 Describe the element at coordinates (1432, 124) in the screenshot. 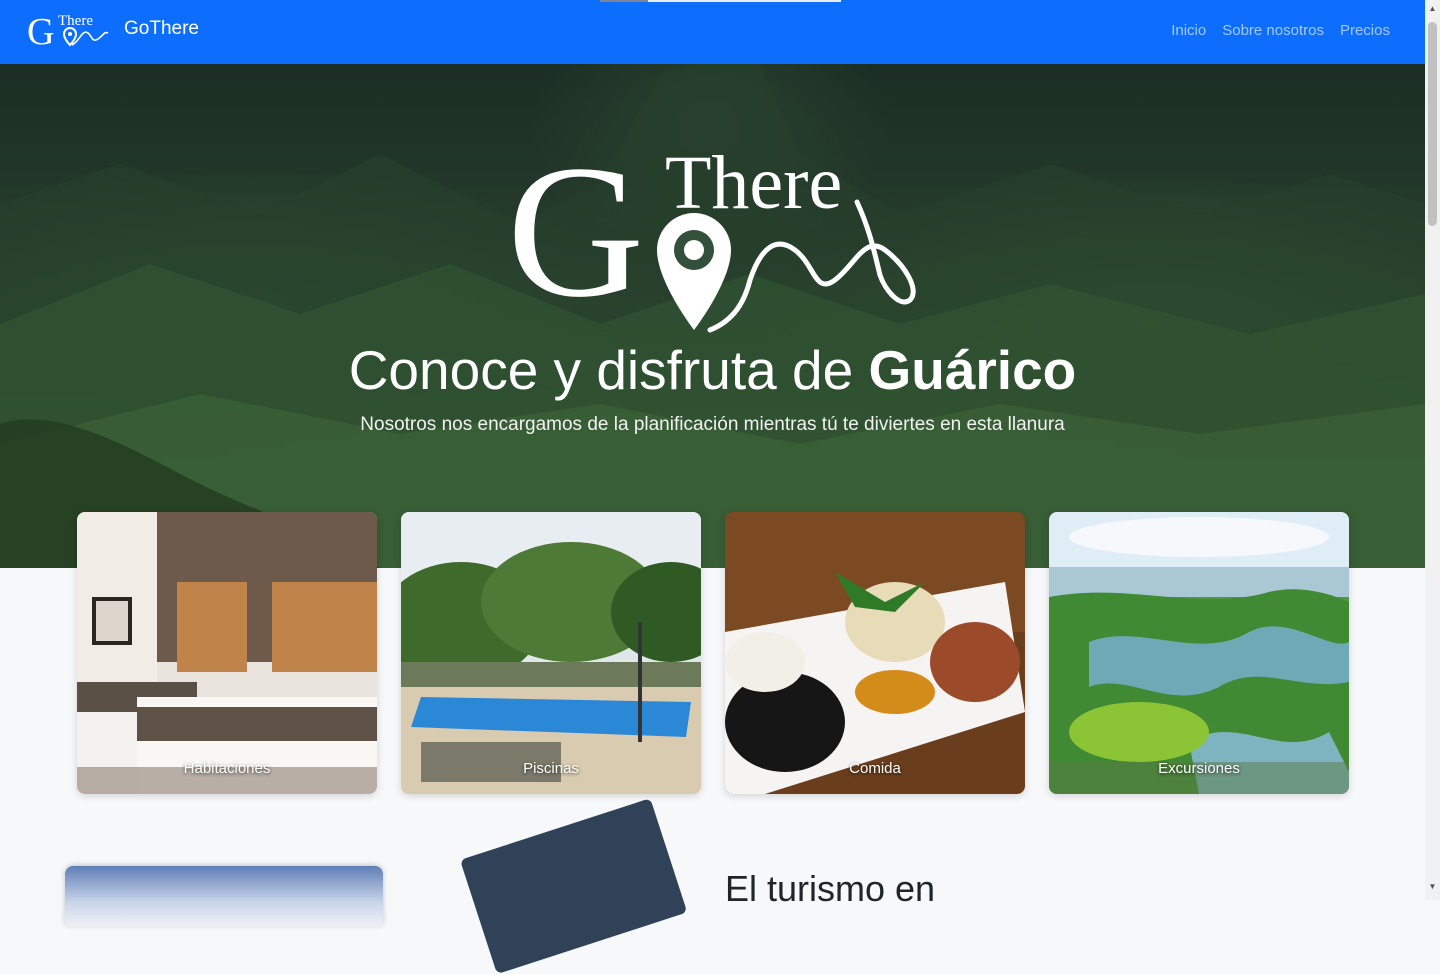

I see `scrollbar-thumb` at that location.